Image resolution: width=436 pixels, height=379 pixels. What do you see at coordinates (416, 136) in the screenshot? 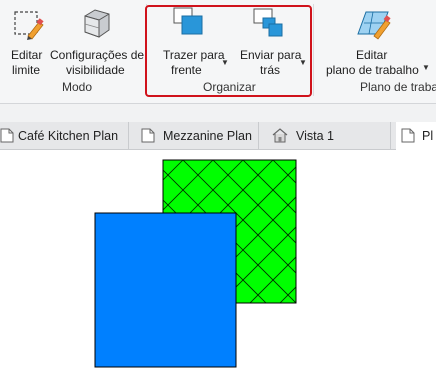
I see `tab-active-plan: Pl` at bounding box center [416, 136].